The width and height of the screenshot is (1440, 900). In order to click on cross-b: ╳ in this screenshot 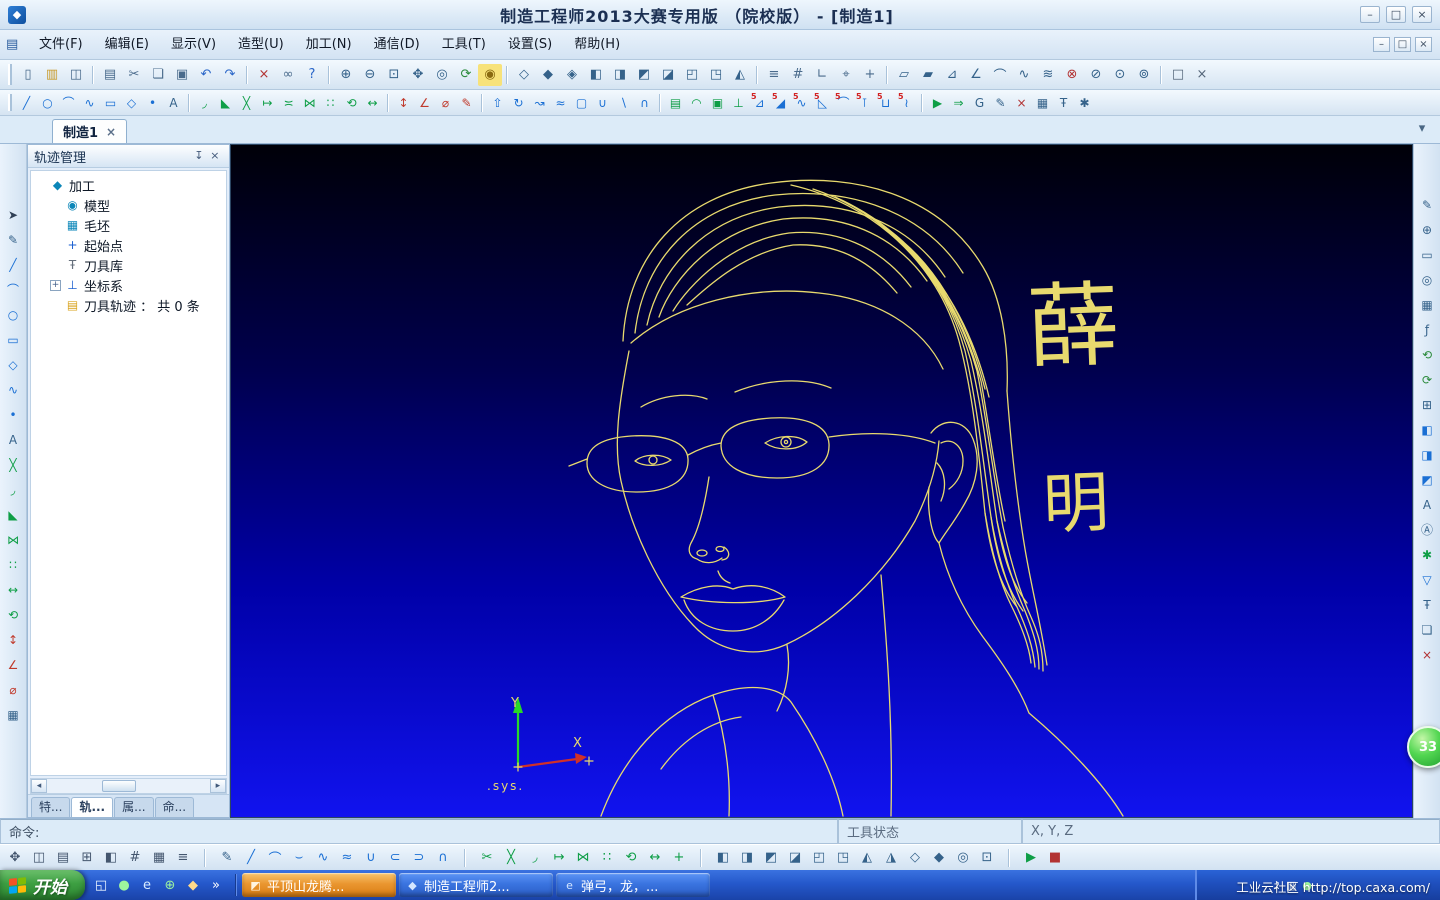, I will do `click(511, 858)`.